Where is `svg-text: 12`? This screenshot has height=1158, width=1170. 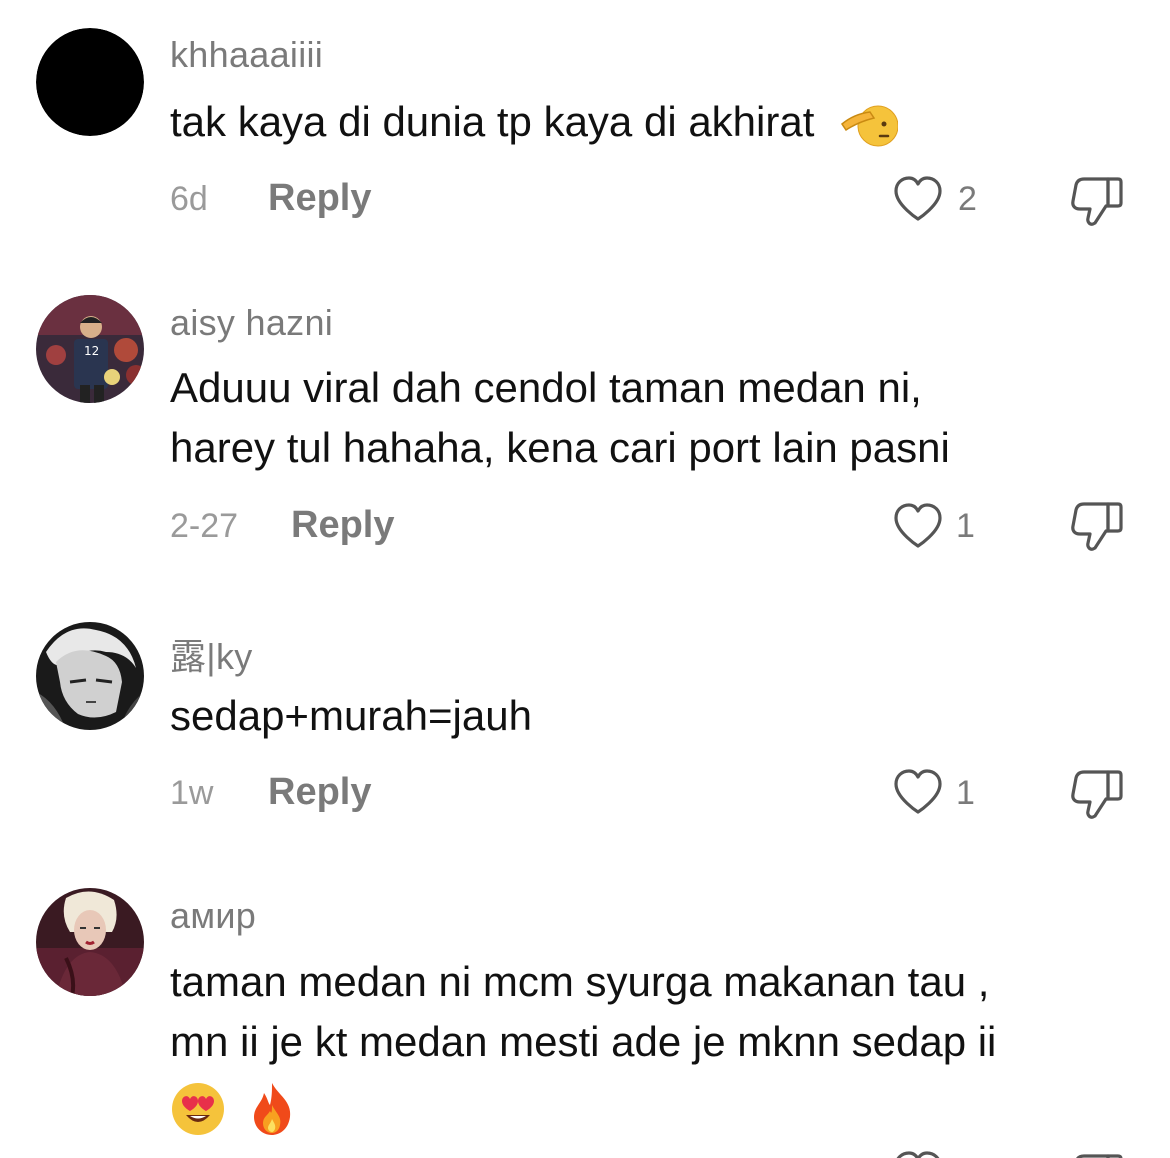 svg-text: 12 is located at coordinates (91, 351).